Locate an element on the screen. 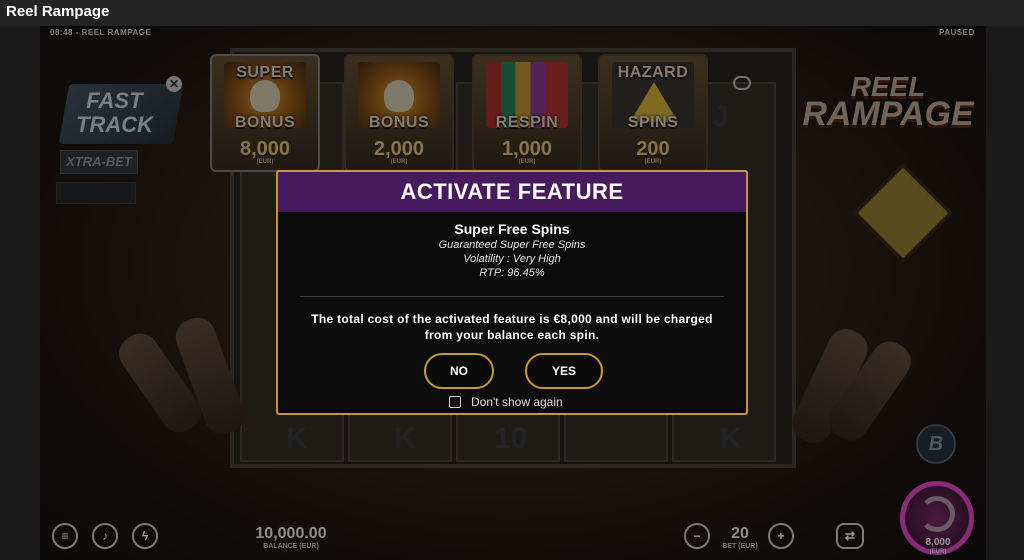 The height and width of the screenshot is (560, 1024). bet-value: 20 is located at coordinates (740, 533).